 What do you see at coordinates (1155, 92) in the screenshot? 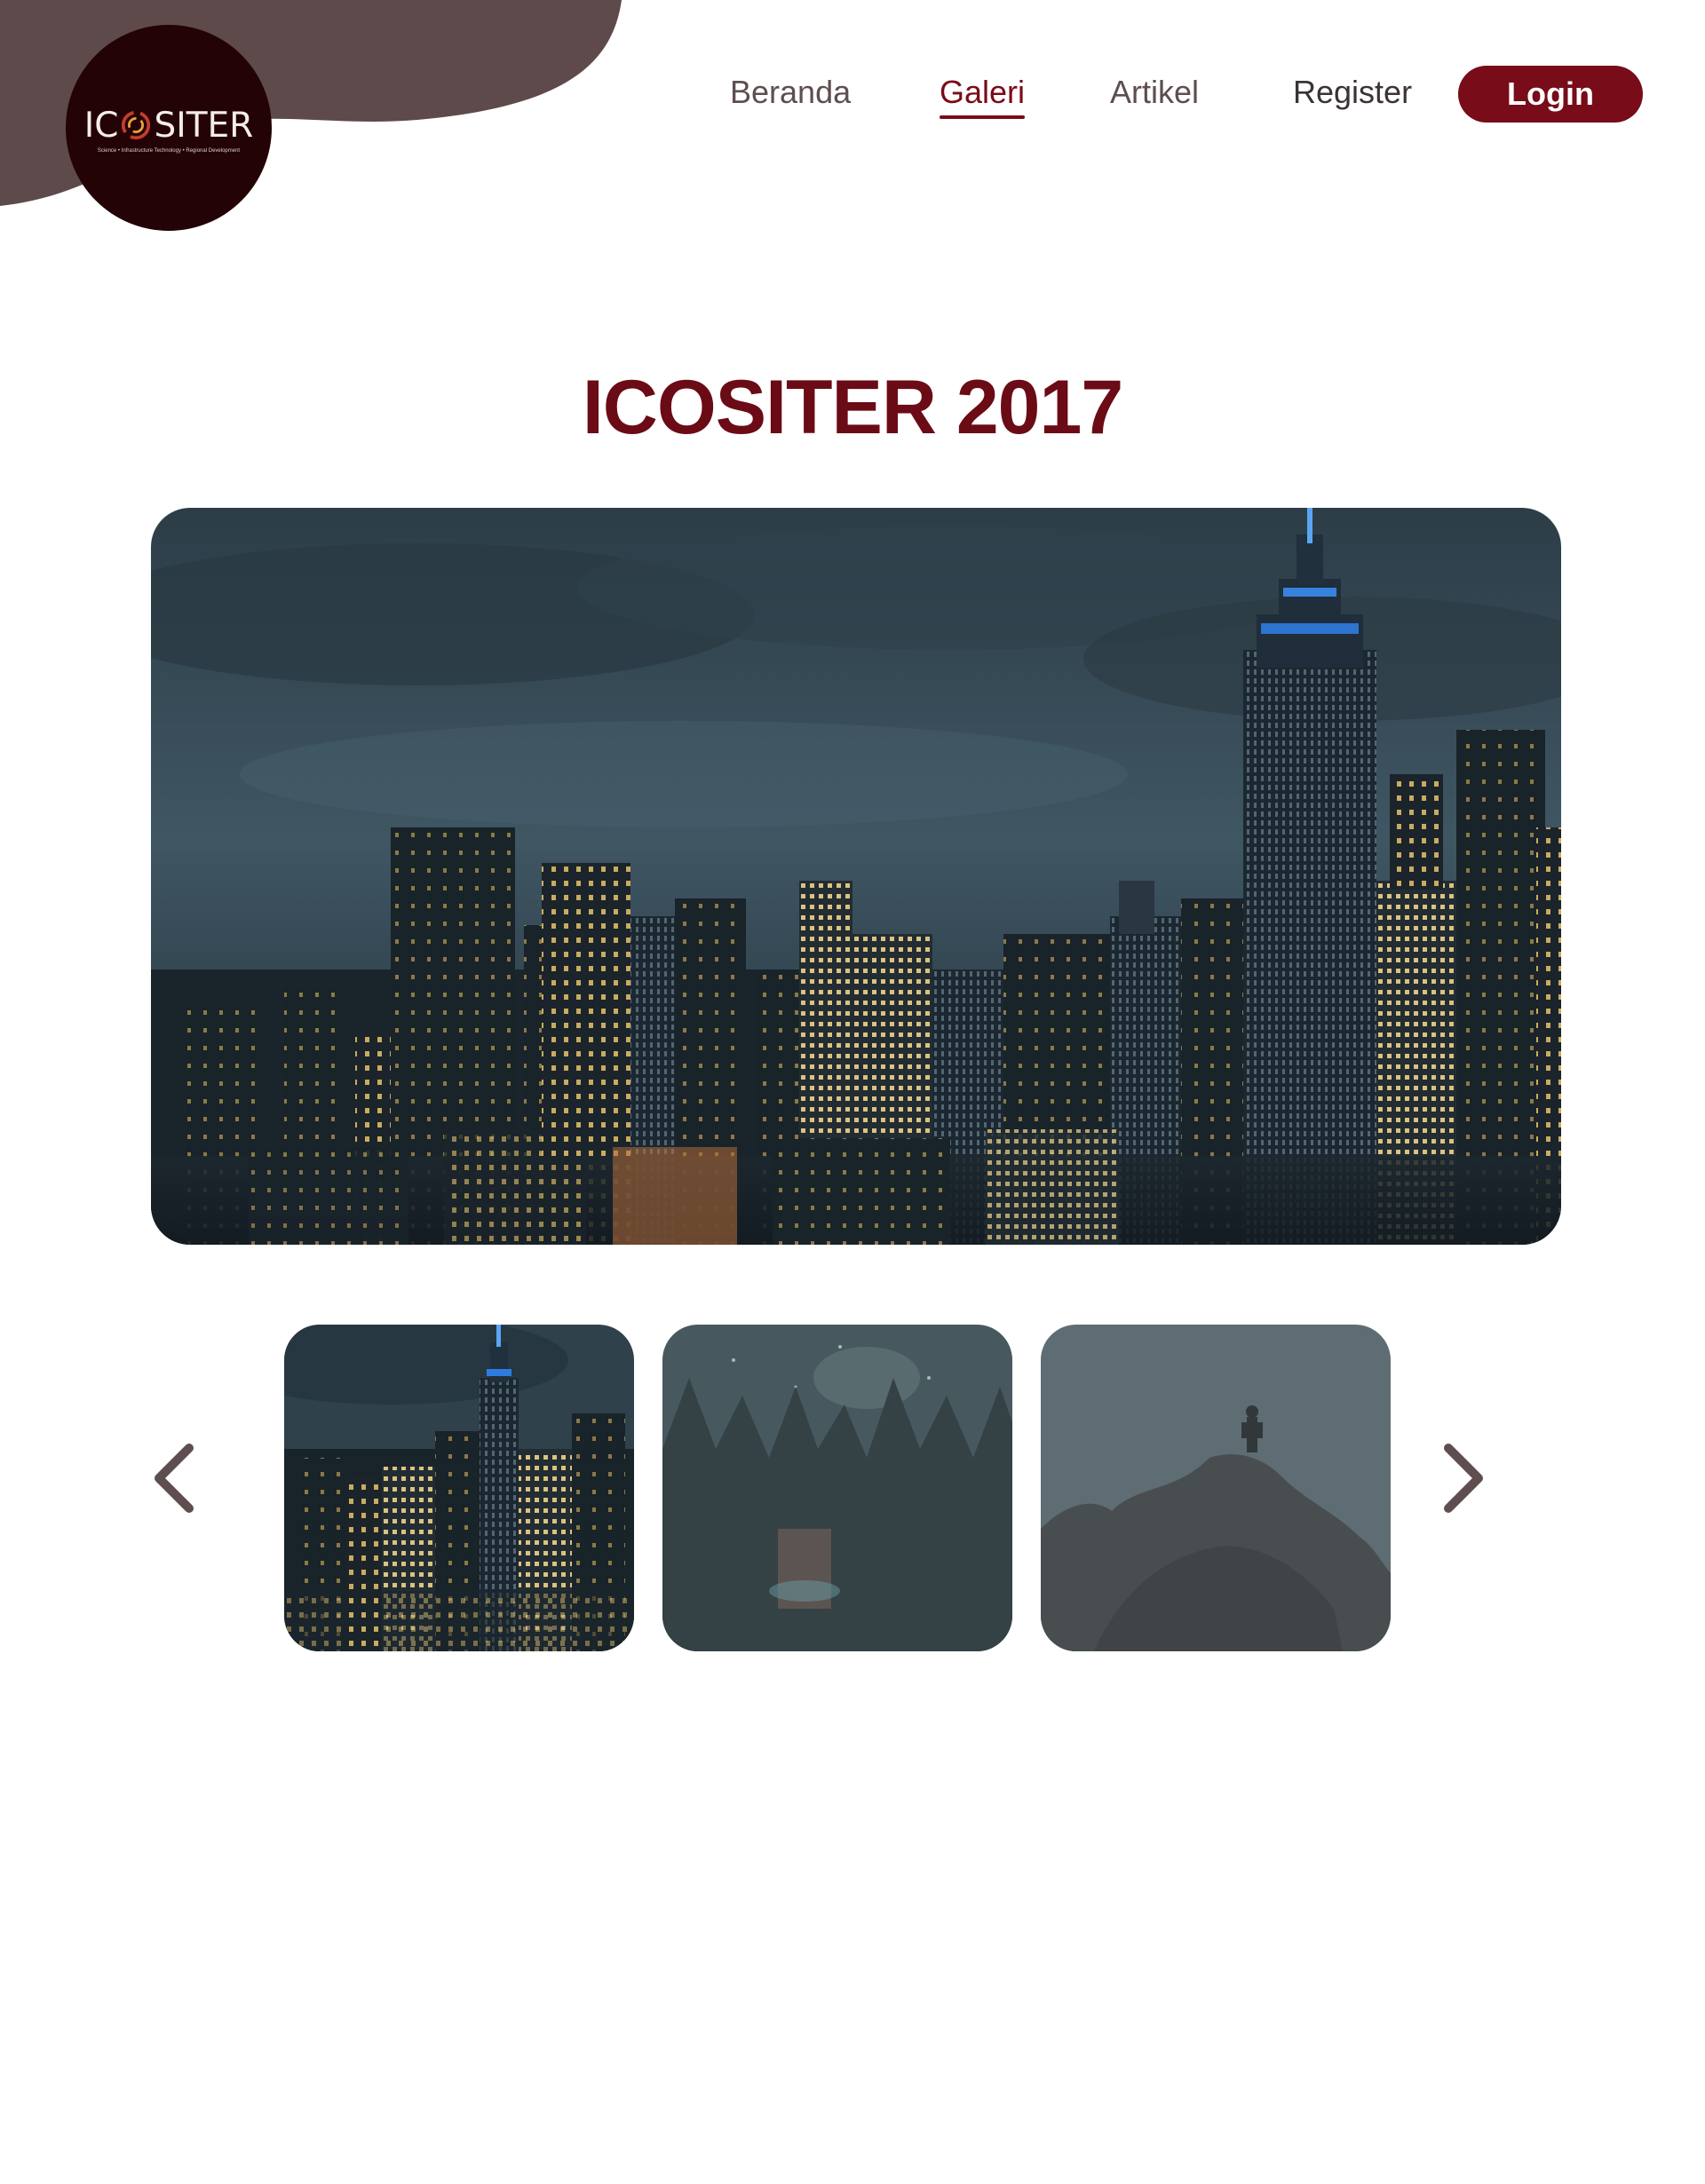
I see `nav-link-artikel: Artikel` at bounding box center [1155, 92].